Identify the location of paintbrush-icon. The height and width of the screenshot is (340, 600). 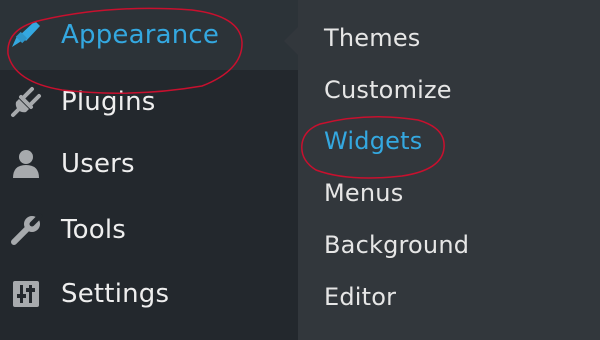
(26, 35).